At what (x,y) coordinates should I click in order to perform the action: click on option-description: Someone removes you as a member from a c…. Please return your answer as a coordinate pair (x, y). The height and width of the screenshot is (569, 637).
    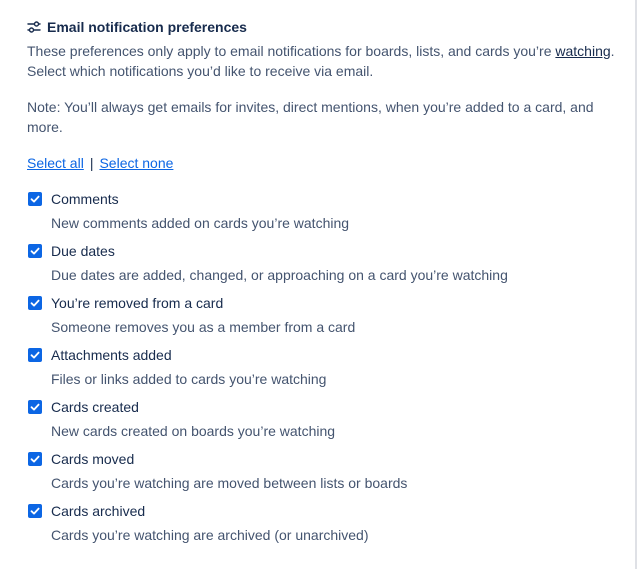
    Looking at the image, I should click on (203, 327).